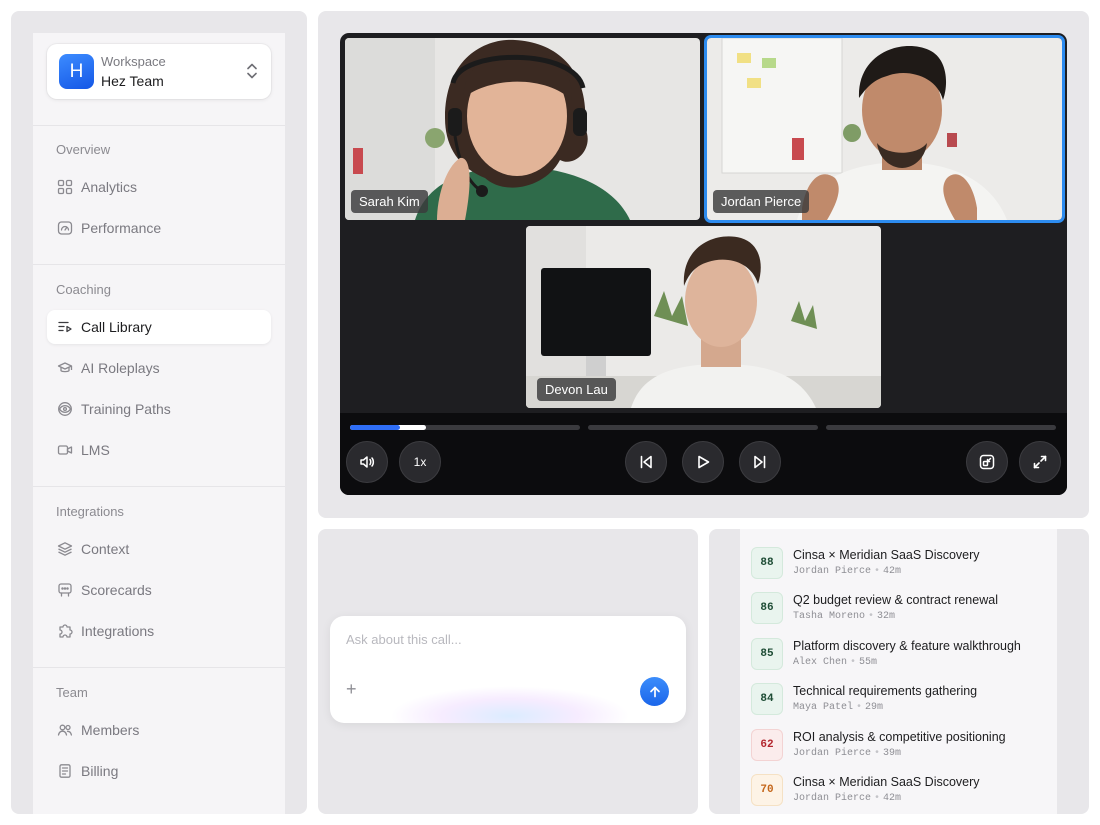  Describe the element at coordinates (159, 549) in the screenshot. I see `sidebar-item-context: Context` at that location.